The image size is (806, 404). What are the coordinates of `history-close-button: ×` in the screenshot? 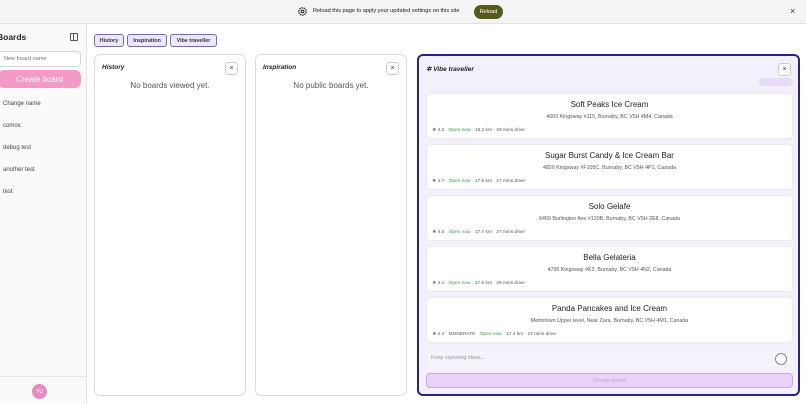 It's located at (231, 68).